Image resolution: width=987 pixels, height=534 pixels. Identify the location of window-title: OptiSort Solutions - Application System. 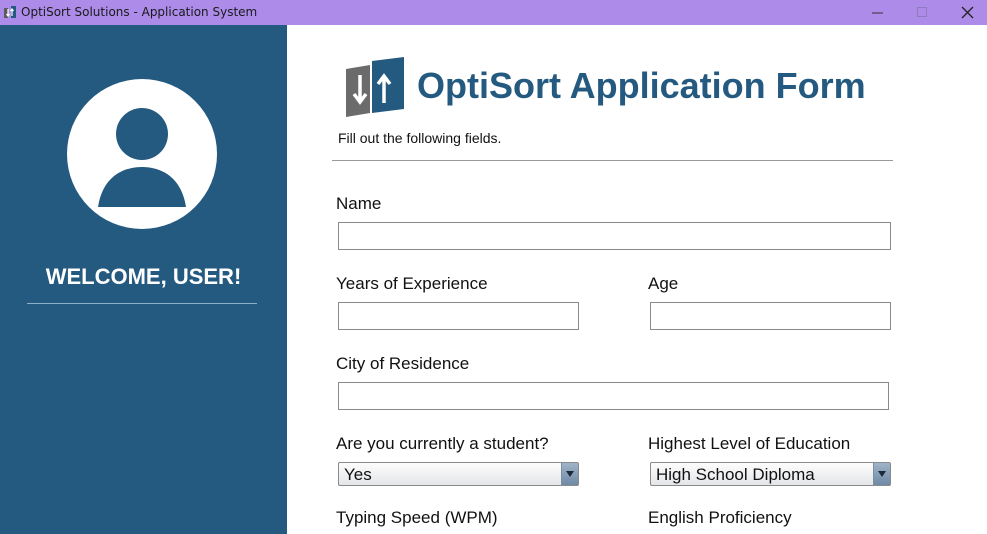
(139, 12).